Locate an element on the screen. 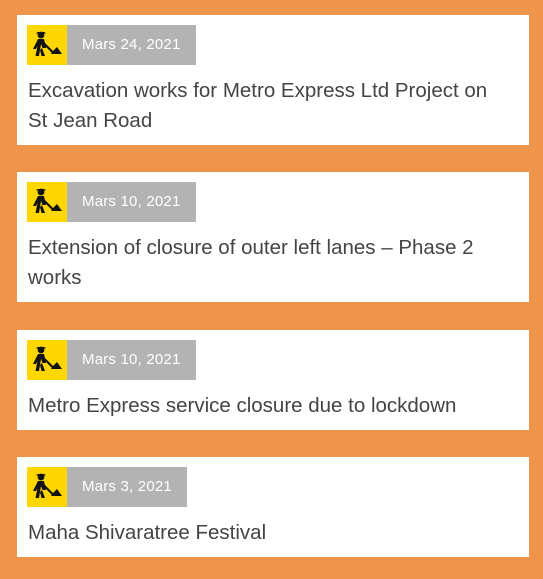 This screenshot has height=579, width=543. date-badge: Mars 3, 2021 is located at coordinates (127, 487).